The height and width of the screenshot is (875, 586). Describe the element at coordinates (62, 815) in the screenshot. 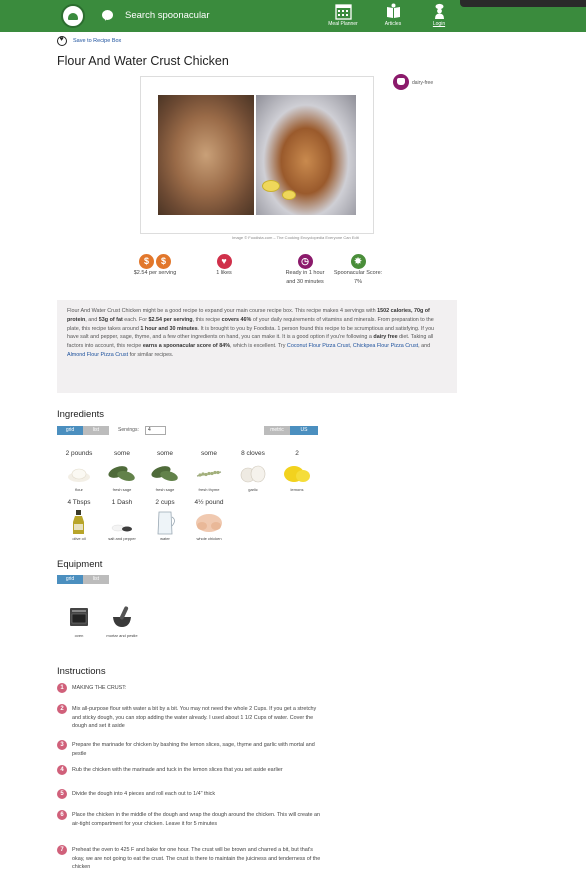

I see `step-number: 6` at that location.